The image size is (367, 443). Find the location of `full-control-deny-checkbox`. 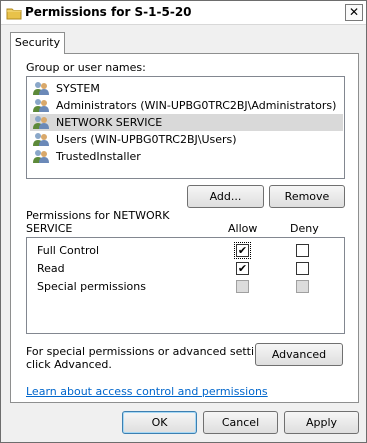

full-control-deny-checkbox is located at coordinates (302, 250).